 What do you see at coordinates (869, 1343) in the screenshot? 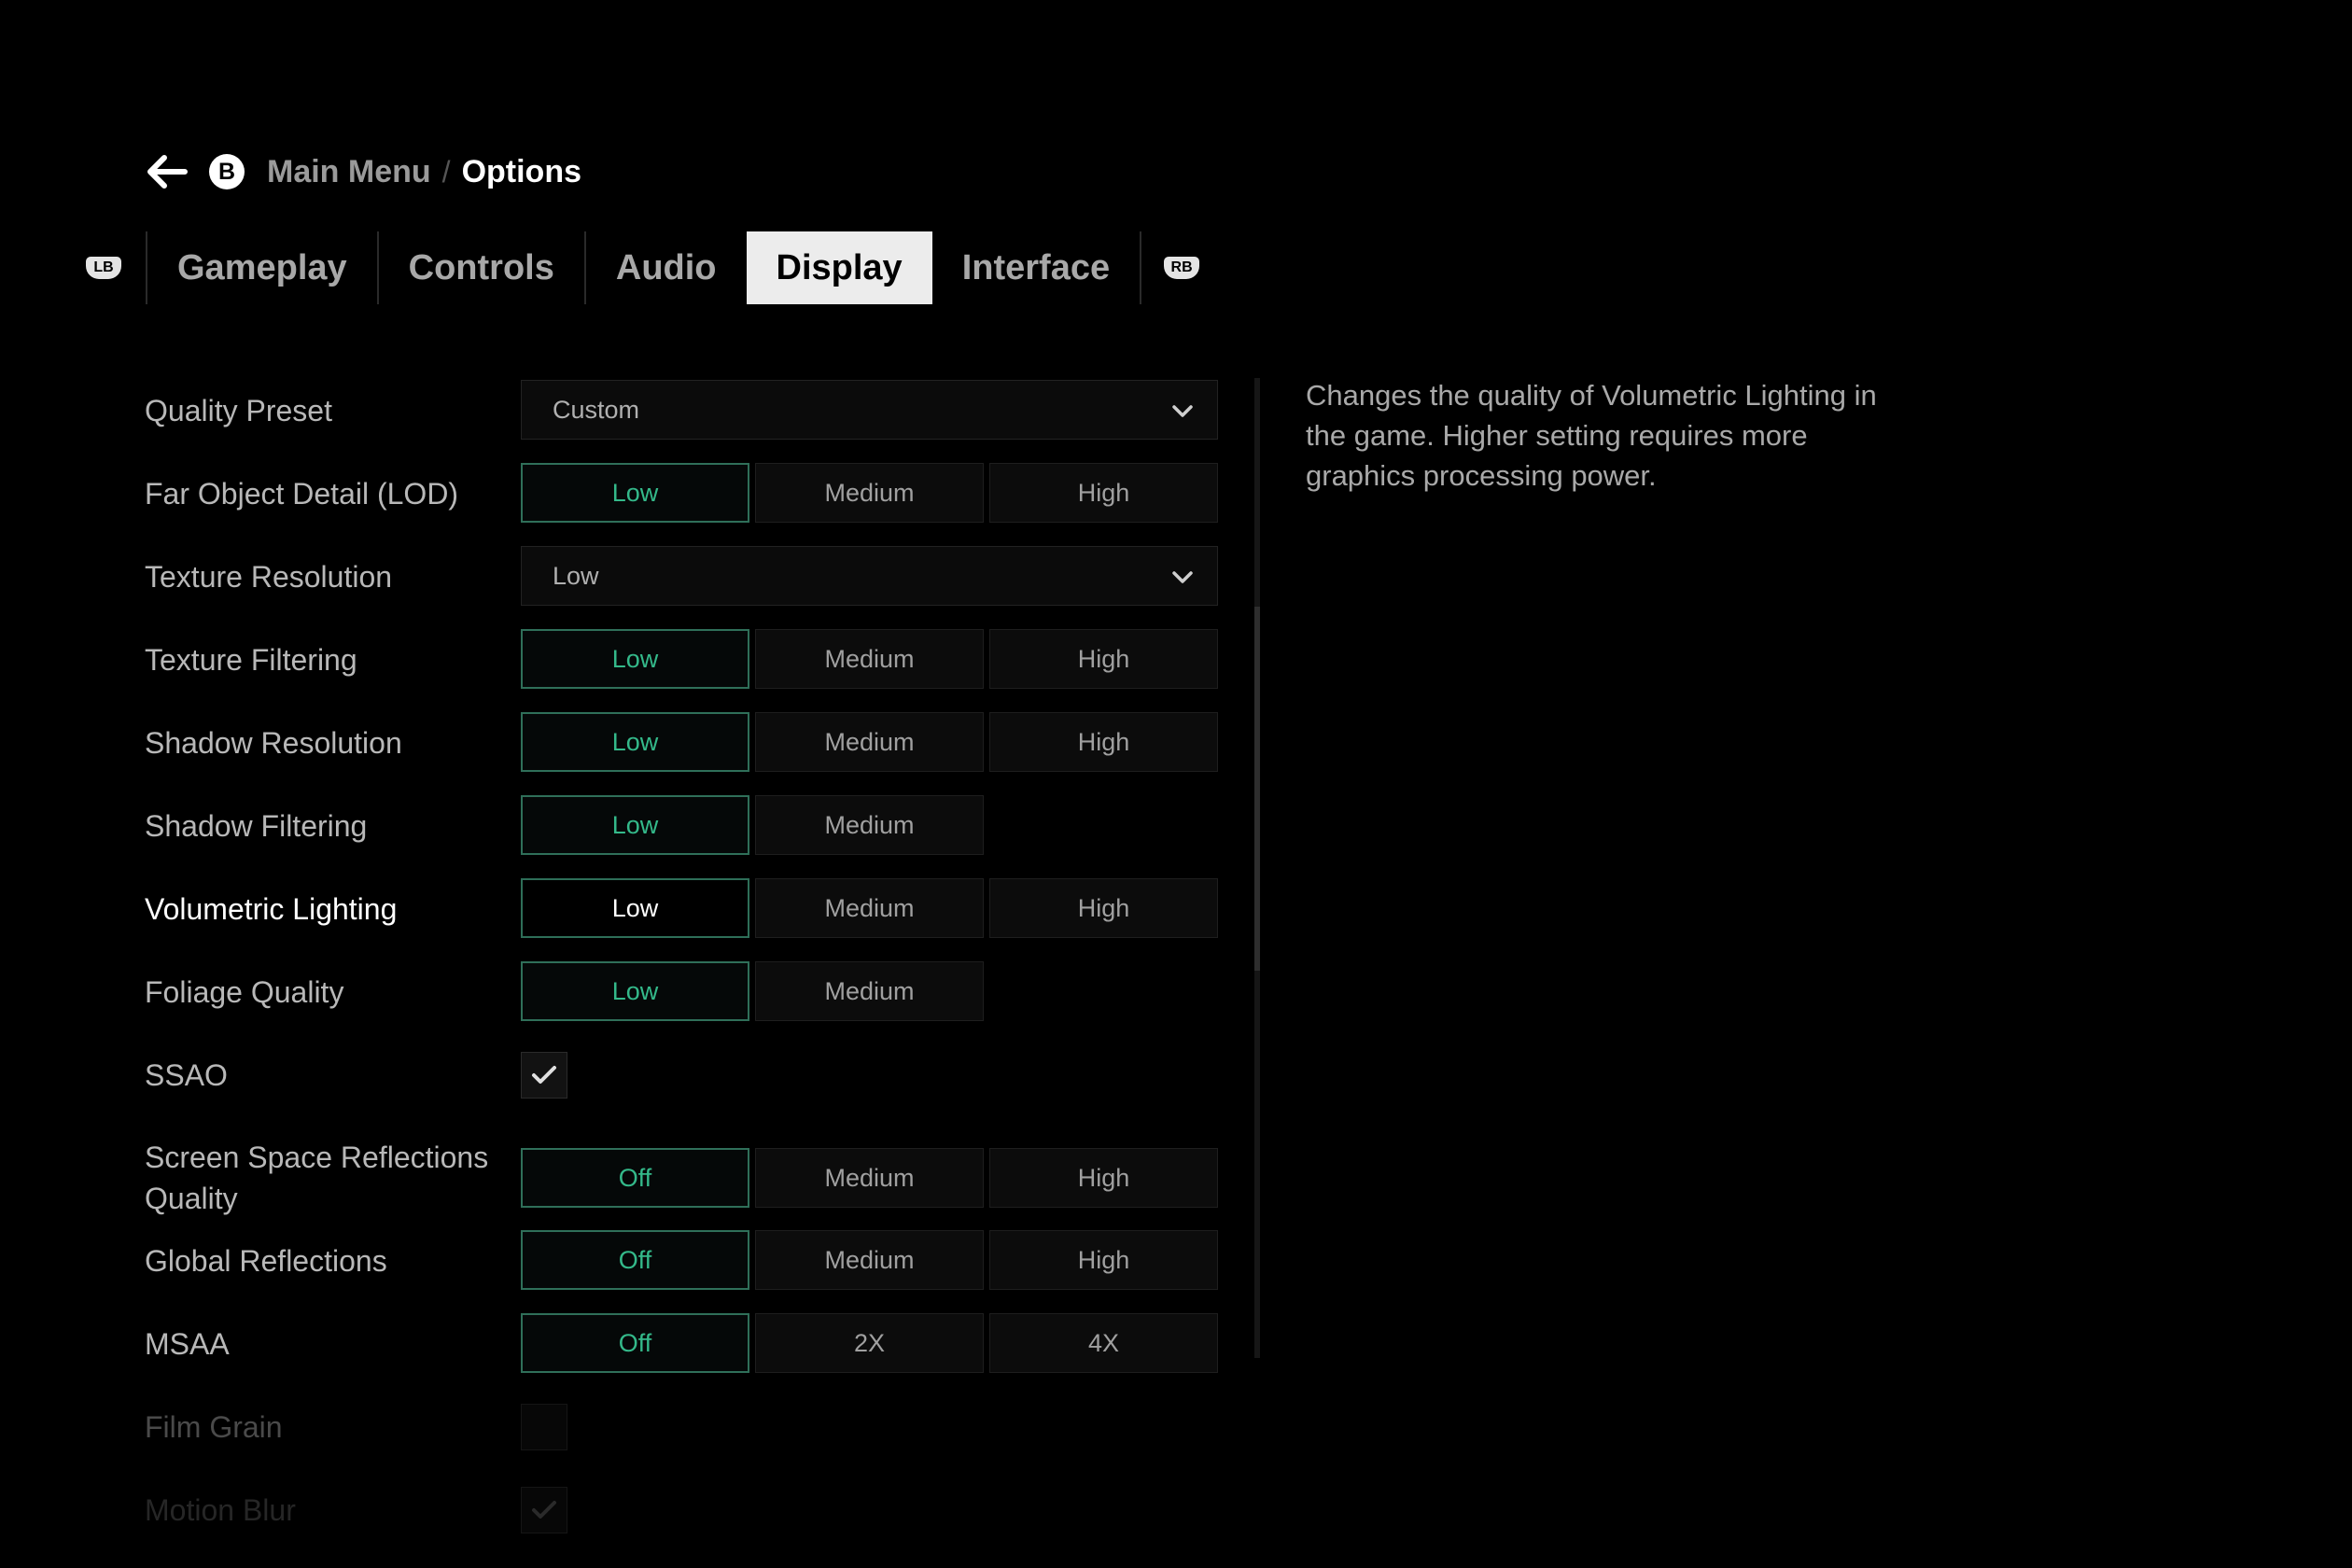
I see `option-2x: 2X` at bounding box center [869, 1343].